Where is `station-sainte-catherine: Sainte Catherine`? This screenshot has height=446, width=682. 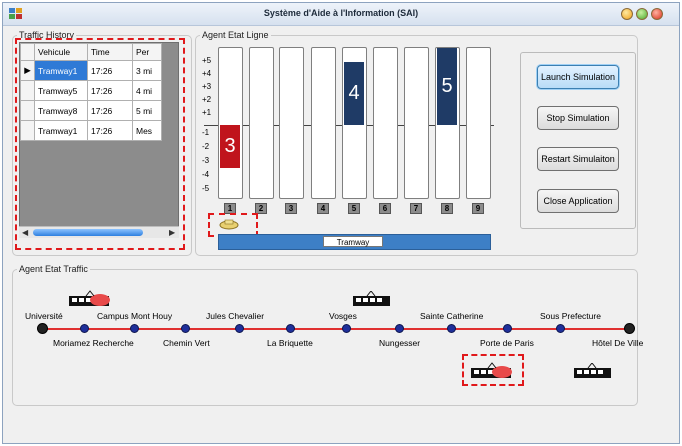
station-sainte-catherine: Sainte Catherine is located at coordinates (452, 316).